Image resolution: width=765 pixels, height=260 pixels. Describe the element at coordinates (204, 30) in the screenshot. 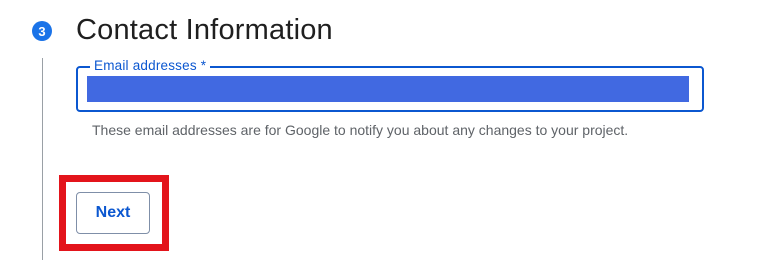

I see `step-title: Contact Information` at that location.